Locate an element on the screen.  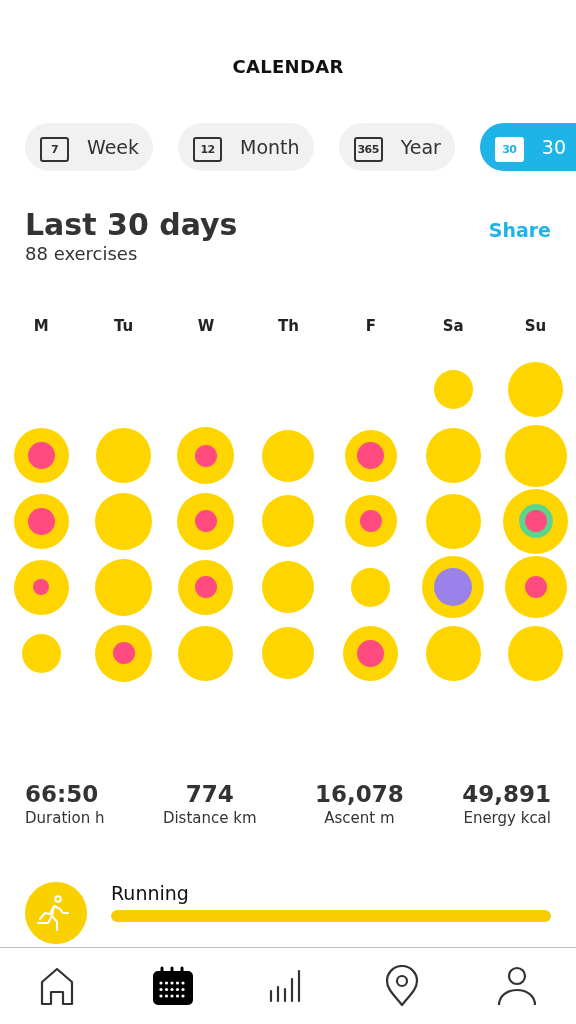
stat-value: 66:50 is located at coordinates (62, 794).